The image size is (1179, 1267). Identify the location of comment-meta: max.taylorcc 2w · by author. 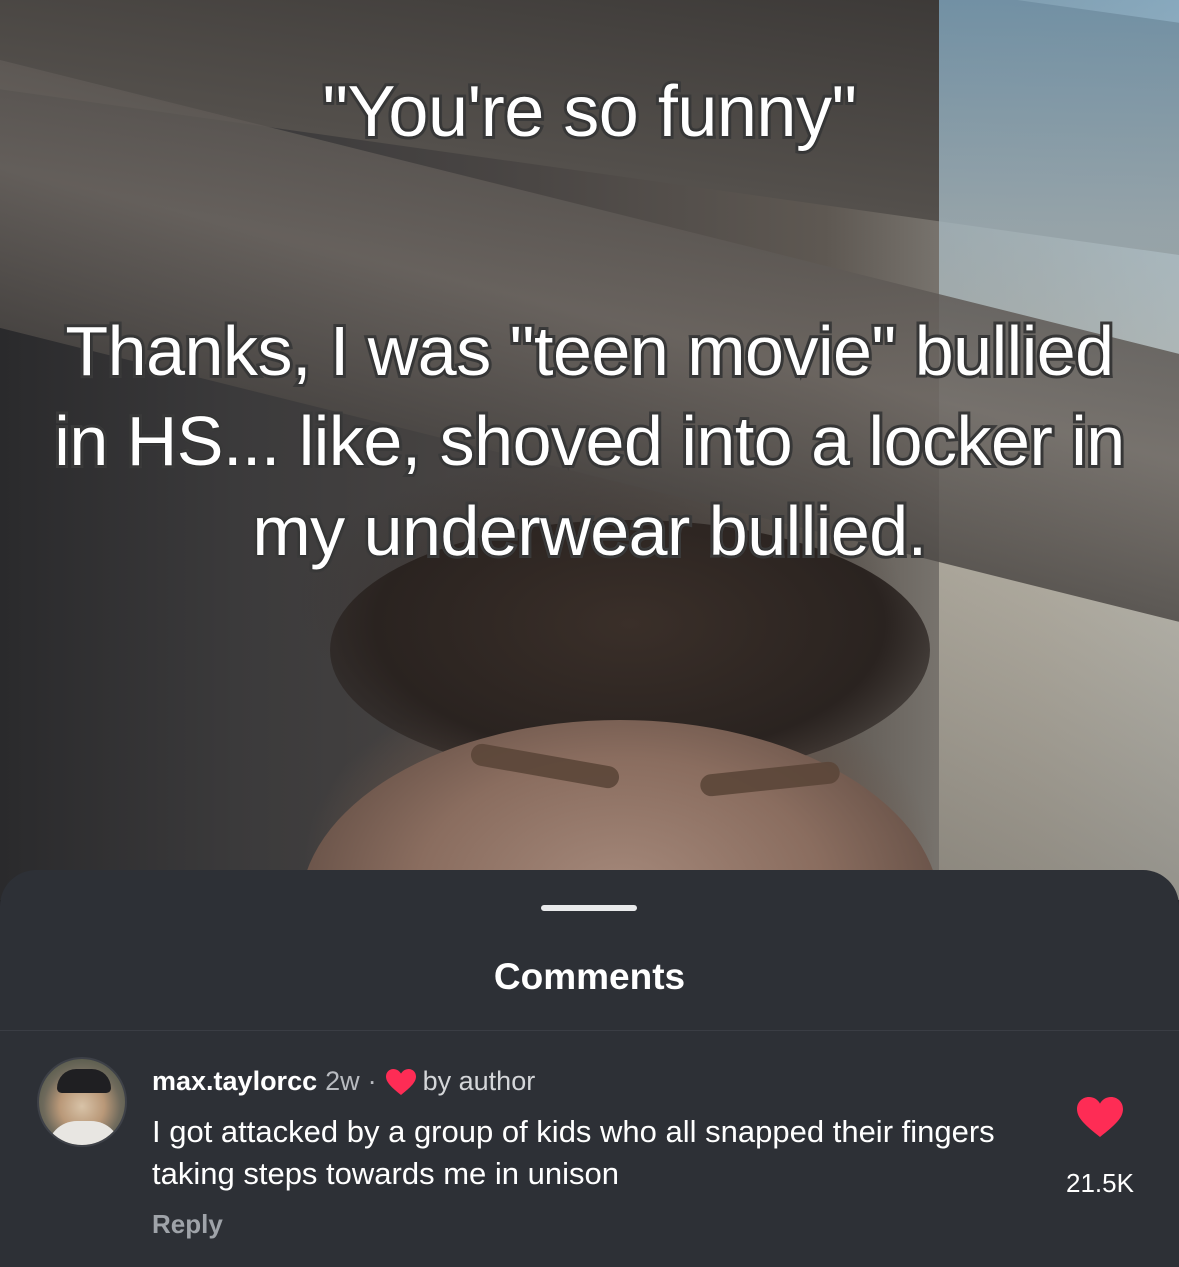
(343, 1081).